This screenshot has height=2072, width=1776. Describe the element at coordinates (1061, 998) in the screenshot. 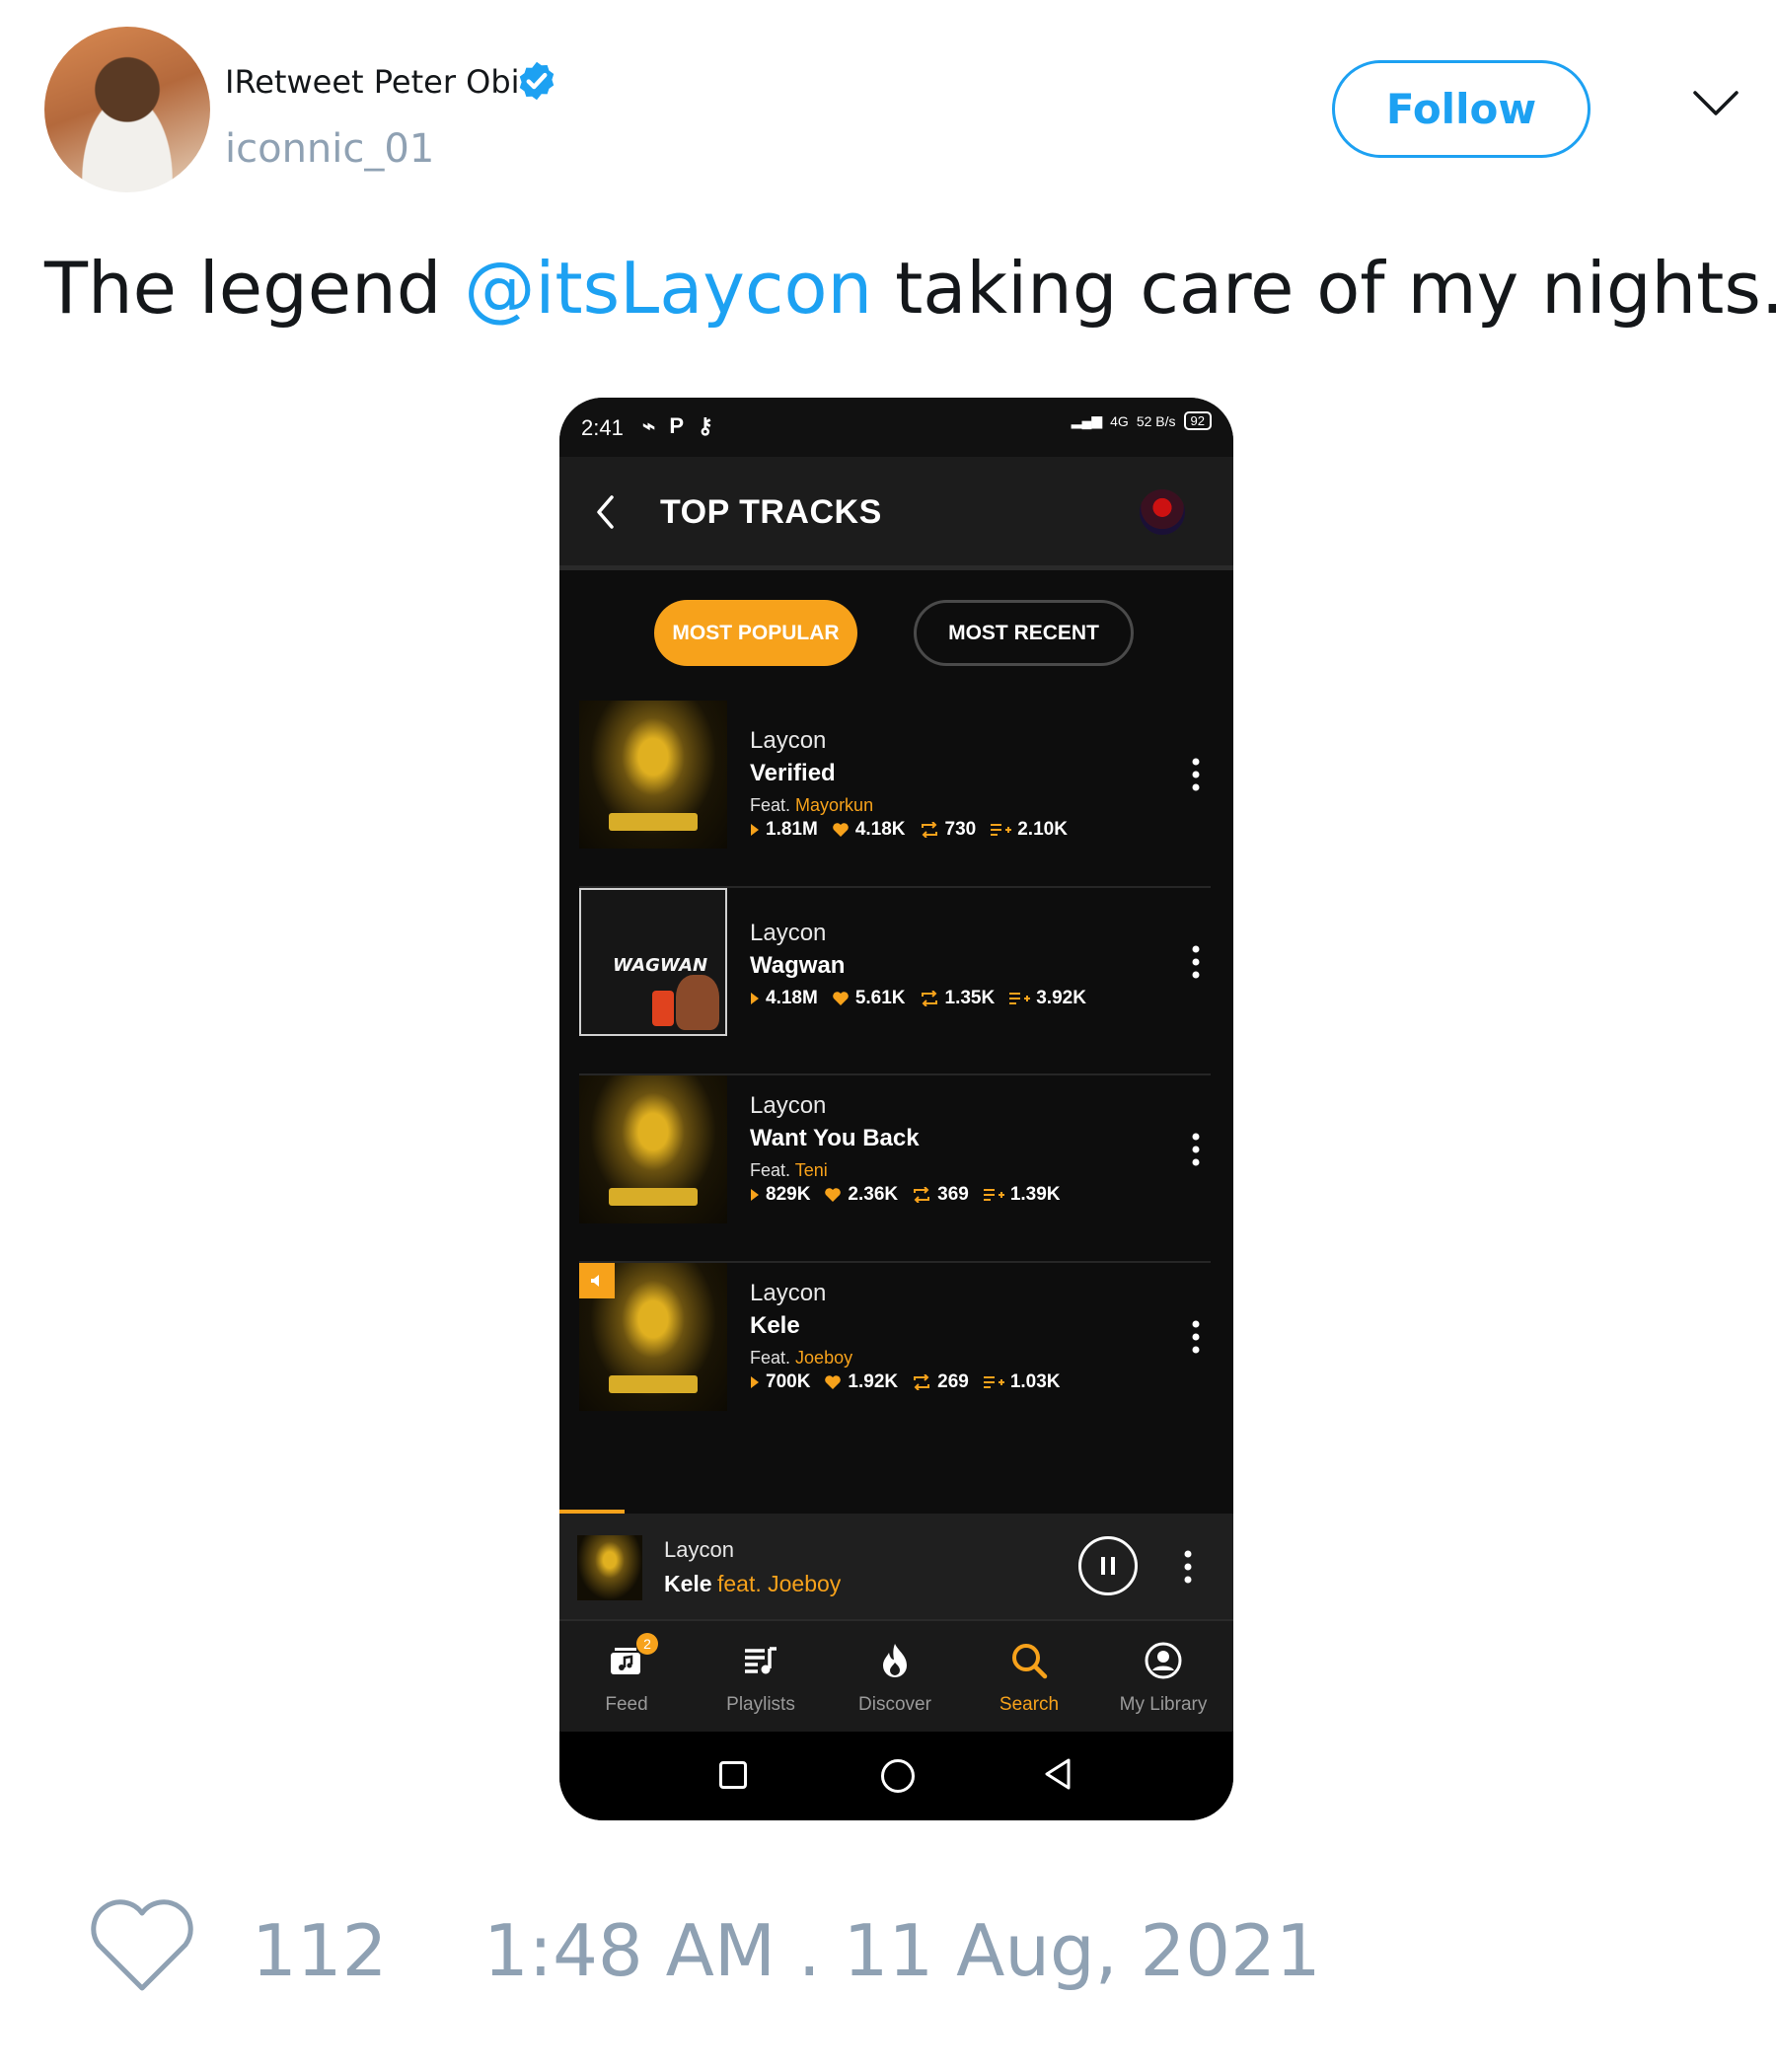

I see `playlist-add-count: 3.92K` at that location.